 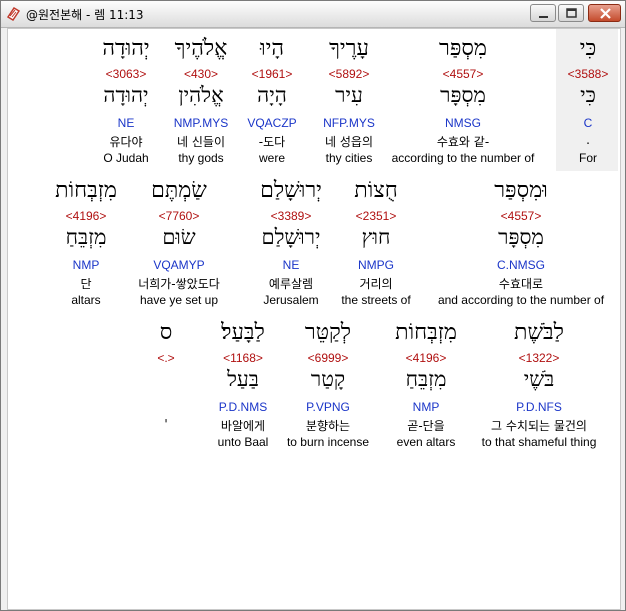 What do you see at coordinates (291, 216) in the screenshot?
I see `strong-number: <3389>` at bounding box center [291, 216].